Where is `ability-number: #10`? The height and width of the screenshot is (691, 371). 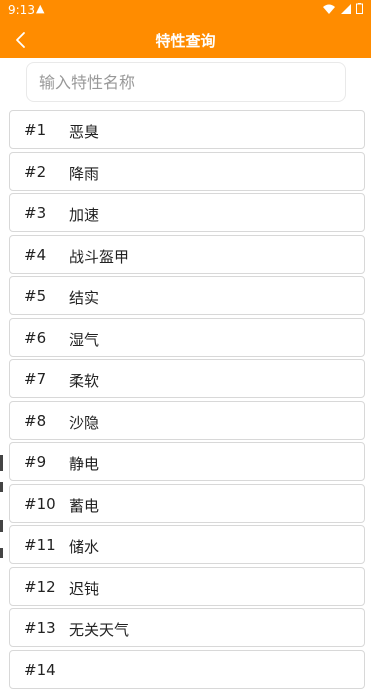
ability-number: #10 is located at coordinates (40, 503).